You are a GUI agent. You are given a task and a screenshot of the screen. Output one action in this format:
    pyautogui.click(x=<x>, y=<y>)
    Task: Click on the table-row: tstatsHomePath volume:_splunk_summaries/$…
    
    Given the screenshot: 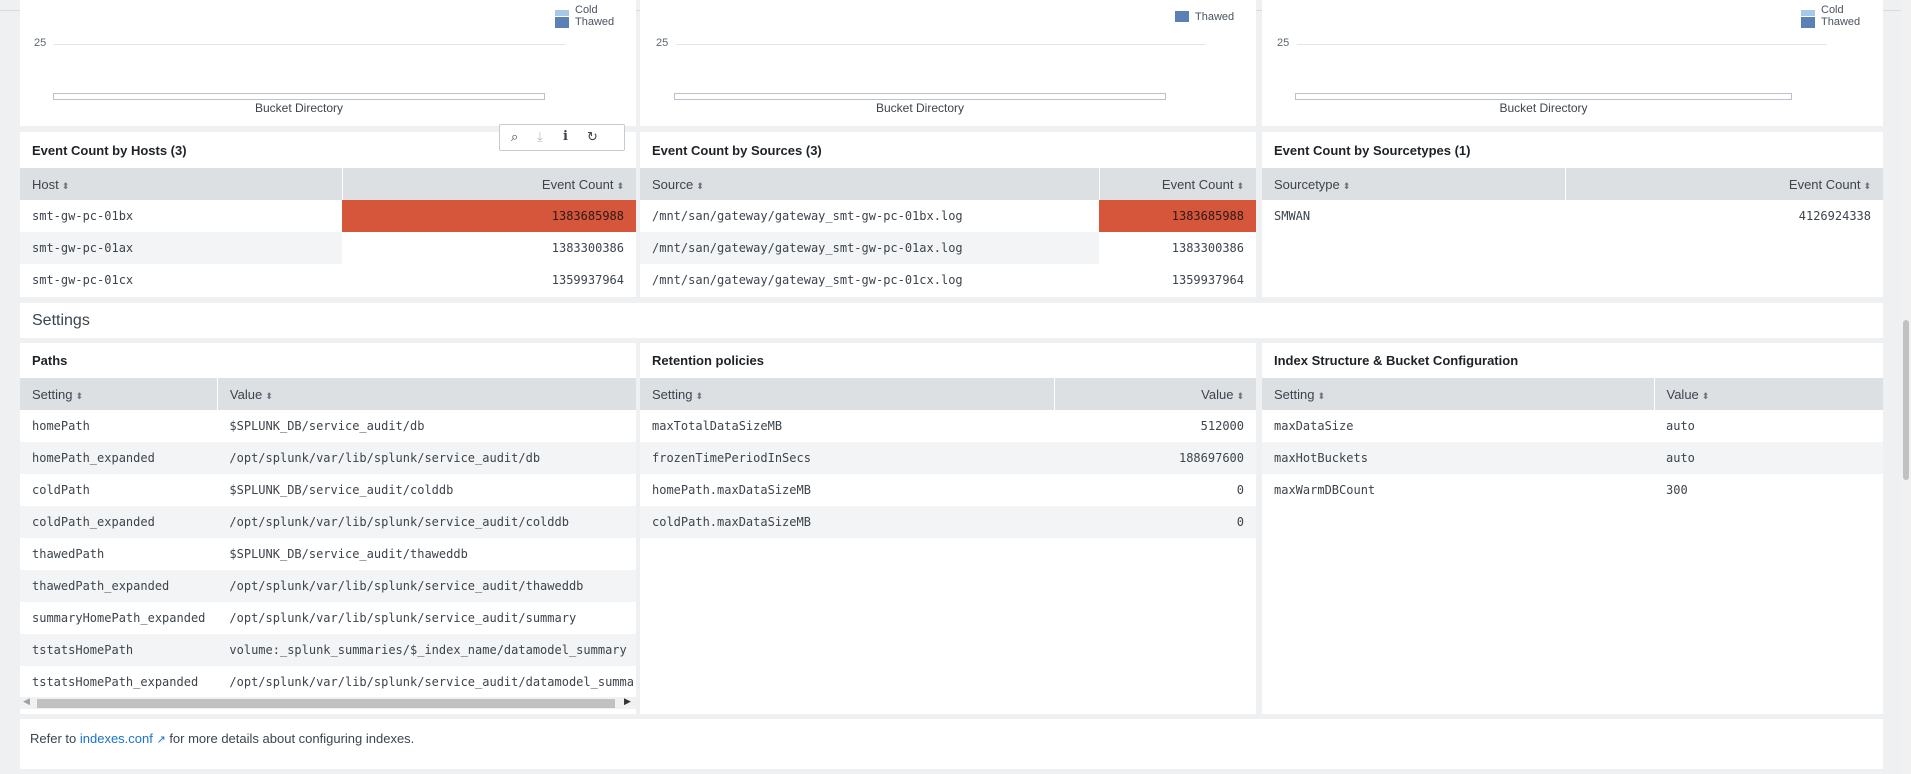 What is the action you would take?
    pyautogui.click(x=328, y=650)
    